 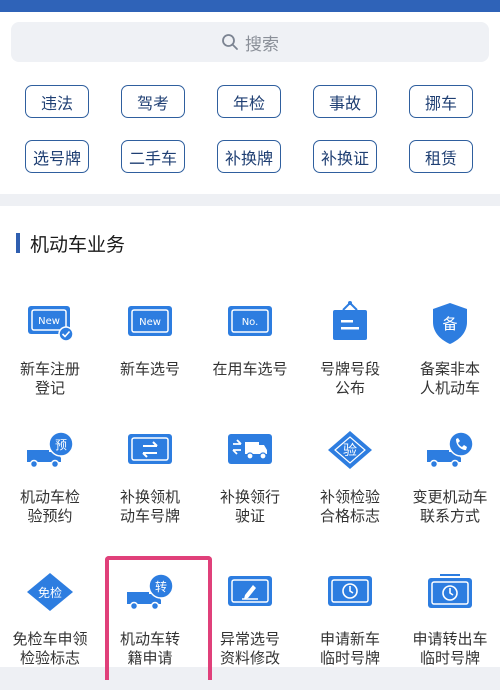 I want to click on label-line1: 备案非本, so click(x=449, y=369).